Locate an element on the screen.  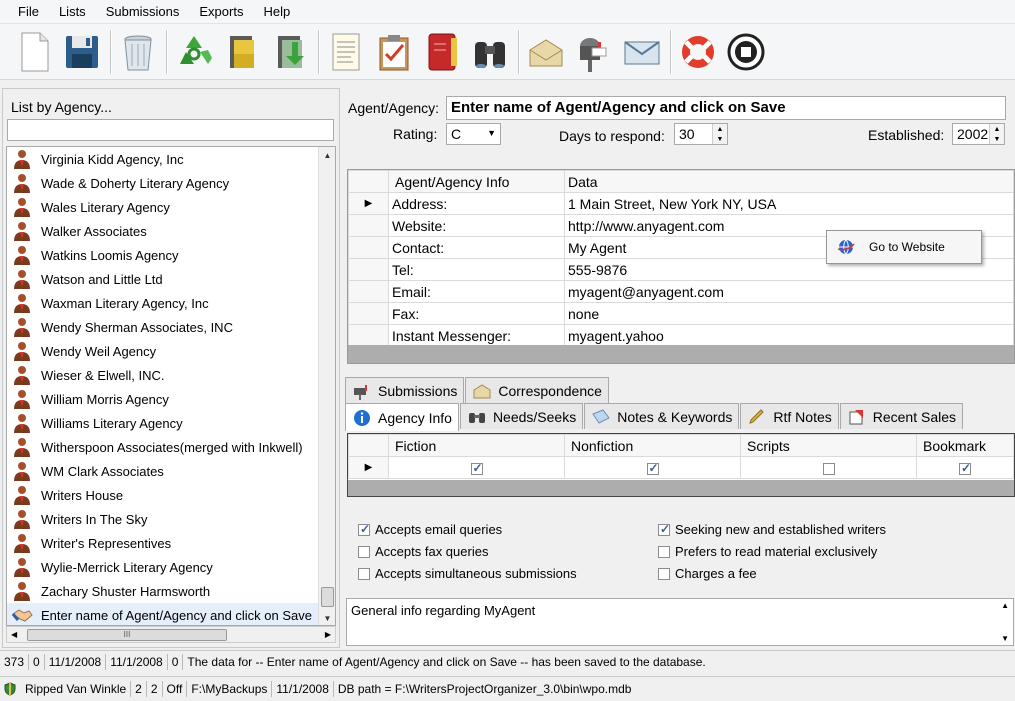
fiction-cell is located at coordinates (476, 467).